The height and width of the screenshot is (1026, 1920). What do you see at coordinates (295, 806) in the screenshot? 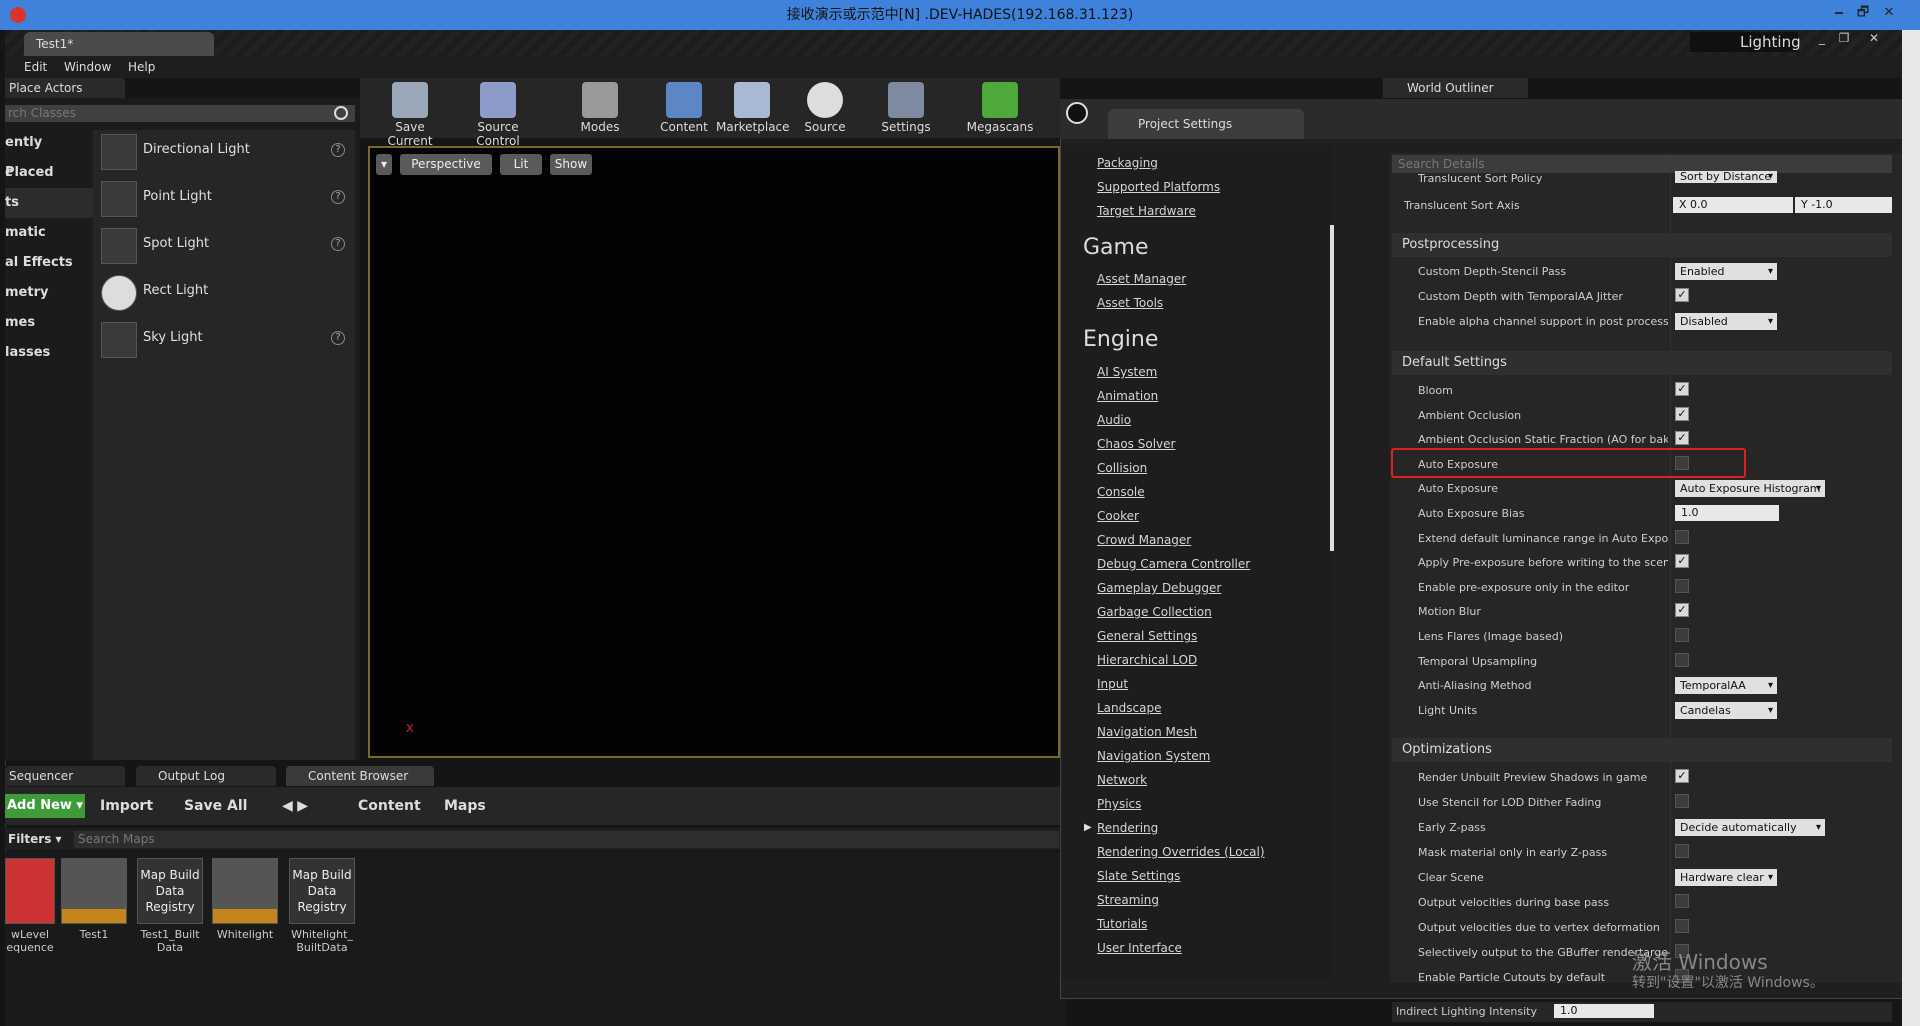
I see `history-arrows: ◀ ▶` at bounding box center [295, 806].